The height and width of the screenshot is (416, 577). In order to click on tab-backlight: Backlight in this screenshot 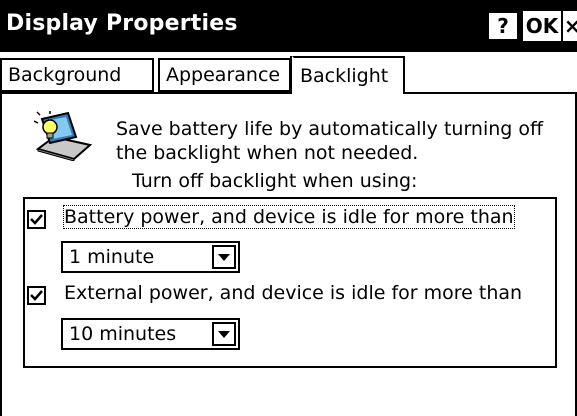, I will do `click(348, 75)`.